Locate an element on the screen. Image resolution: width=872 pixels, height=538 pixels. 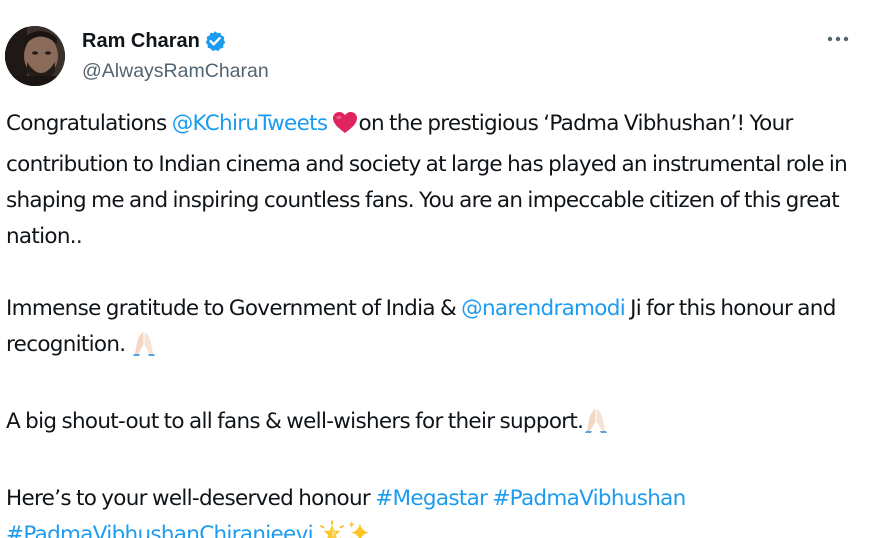
tweet-text-segment: Congratulations is located at coordinates (89, 123).